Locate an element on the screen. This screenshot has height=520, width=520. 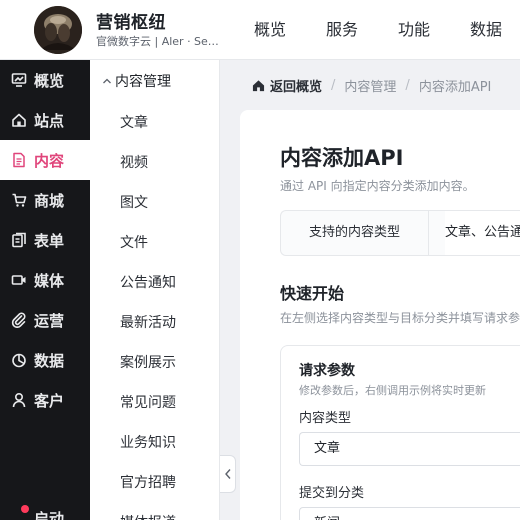
submenu-item-press: 媒体报道 is located at coordinates (148, 516).